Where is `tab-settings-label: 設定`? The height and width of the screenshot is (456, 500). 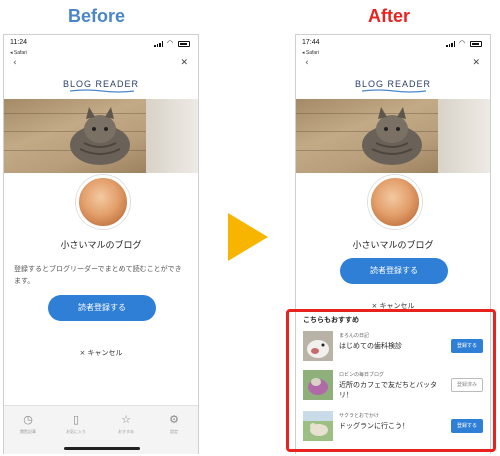 tab-settings-label: 設定 is located at coordinates (174, 431).